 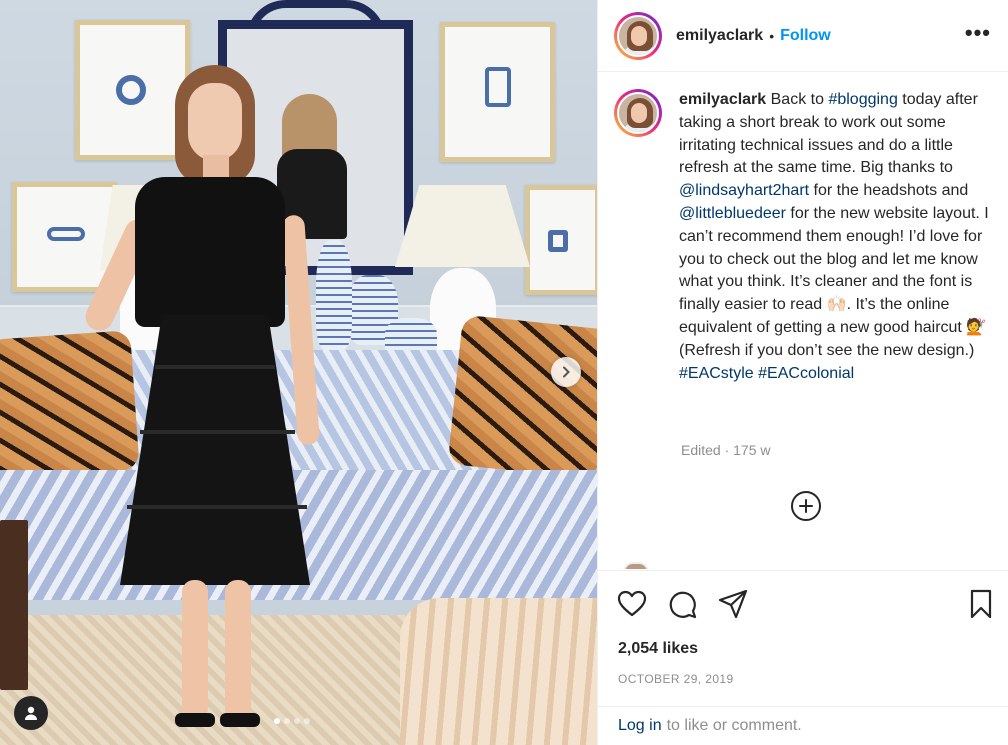 What do you see at coordinates (732, 213) in the screenshot?
I see `mention-littlebluedeer: @littlebluedeer` at bounding box center [732, 213].